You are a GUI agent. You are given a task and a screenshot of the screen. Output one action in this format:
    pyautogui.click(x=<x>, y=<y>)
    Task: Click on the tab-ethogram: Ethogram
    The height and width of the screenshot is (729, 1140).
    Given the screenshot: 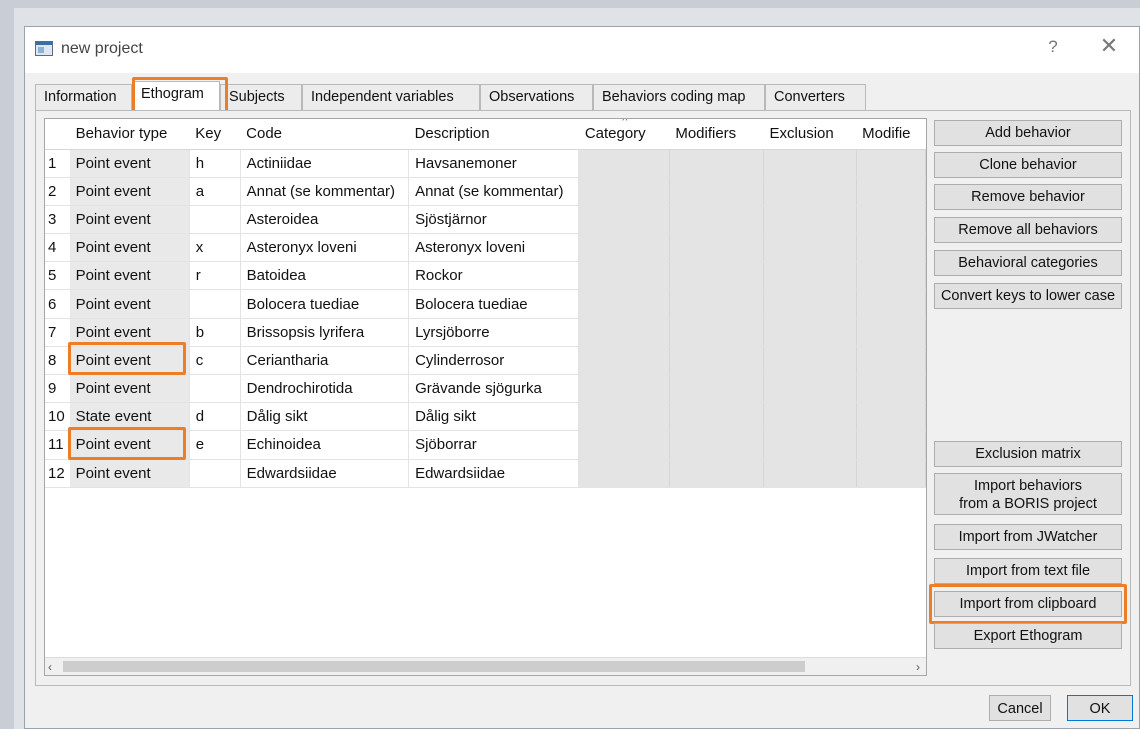 What is the action you would take?
    pyautogui.click(x=176, y=95)
    